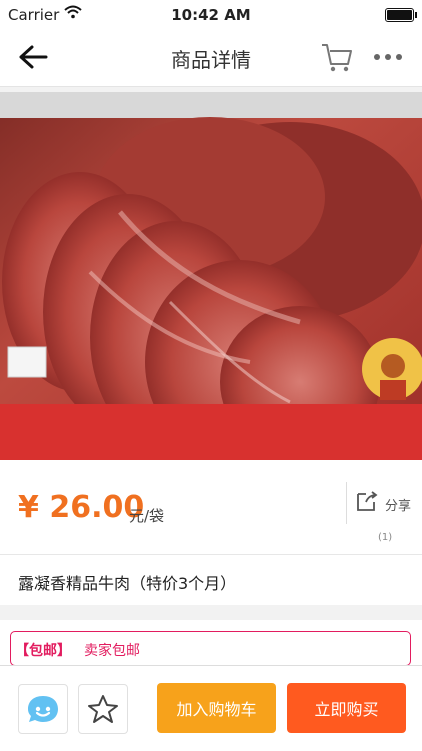 Image resolution: width=422 pixels, height=751 pixels. Describe the element at coordinates (112, 651) in the screenshot. I see `free-shipping-text: 卖家包邮` at that location.